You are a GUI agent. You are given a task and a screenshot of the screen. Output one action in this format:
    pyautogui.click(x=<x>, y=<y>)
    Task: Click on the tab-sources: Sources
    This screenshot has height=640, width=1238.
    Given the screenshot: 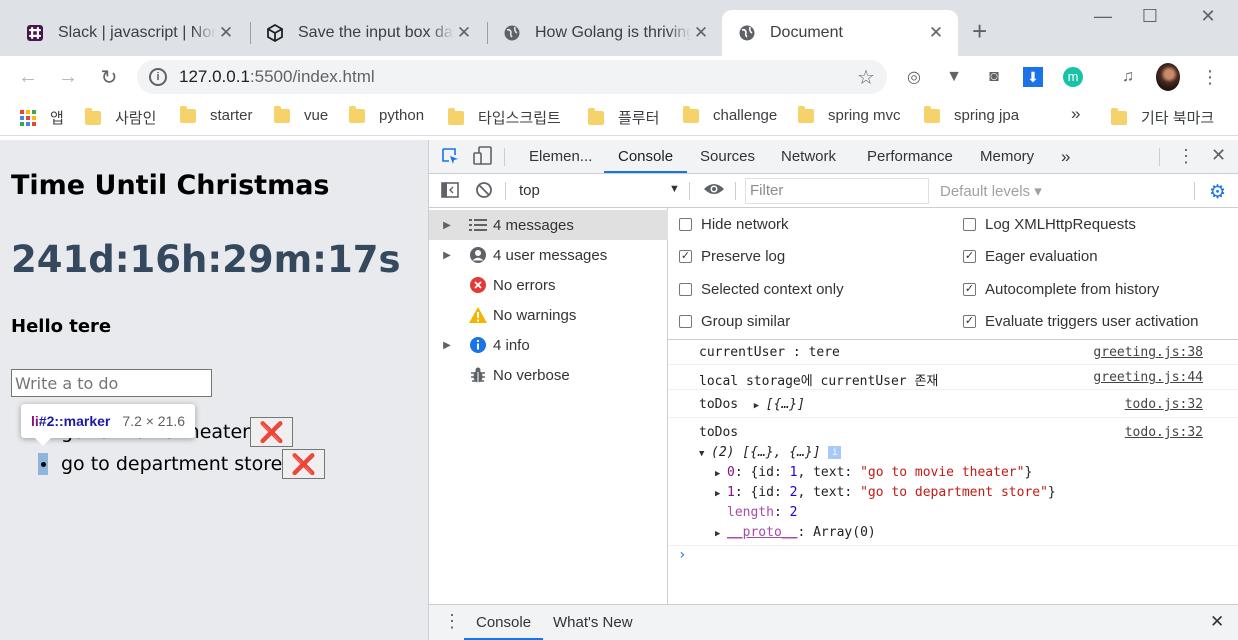 What is the action you would take?
    pyautogui.click(x=727, y=156)
    